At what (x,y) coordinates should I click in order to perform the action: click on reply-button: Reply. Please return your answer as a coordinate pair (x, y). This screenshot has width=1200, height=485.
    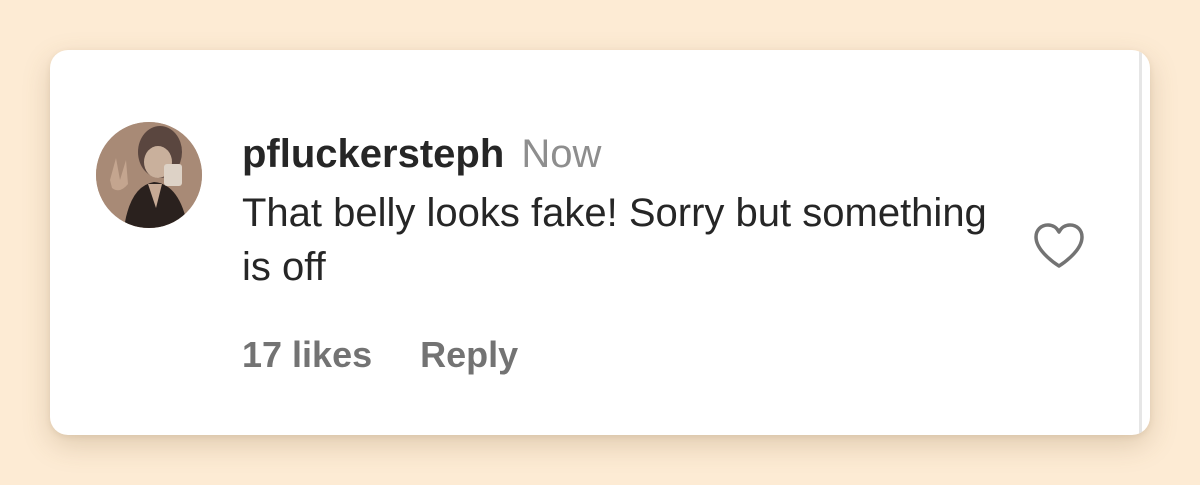
    Looking at the image, I should click on (469, 355).